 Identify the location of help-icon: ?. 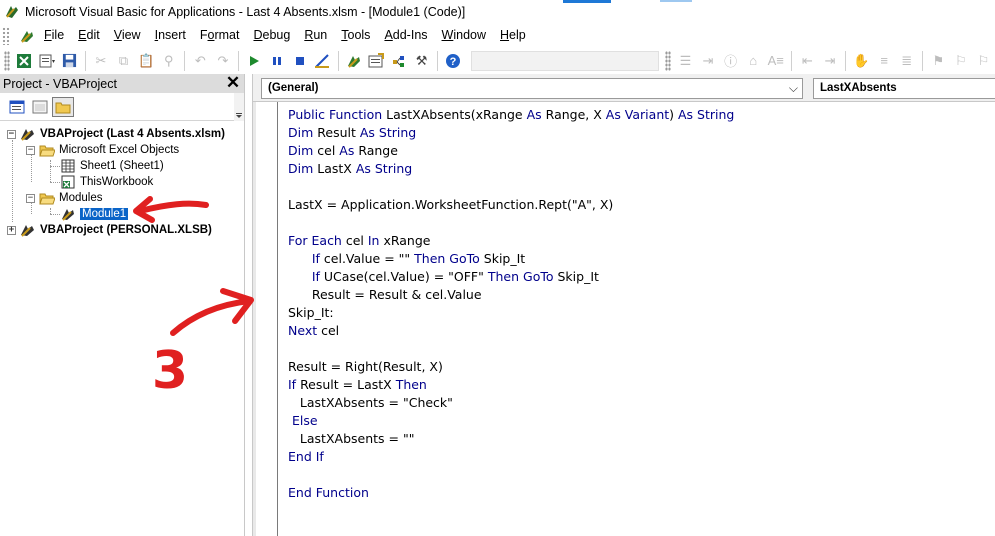
(453, 61).